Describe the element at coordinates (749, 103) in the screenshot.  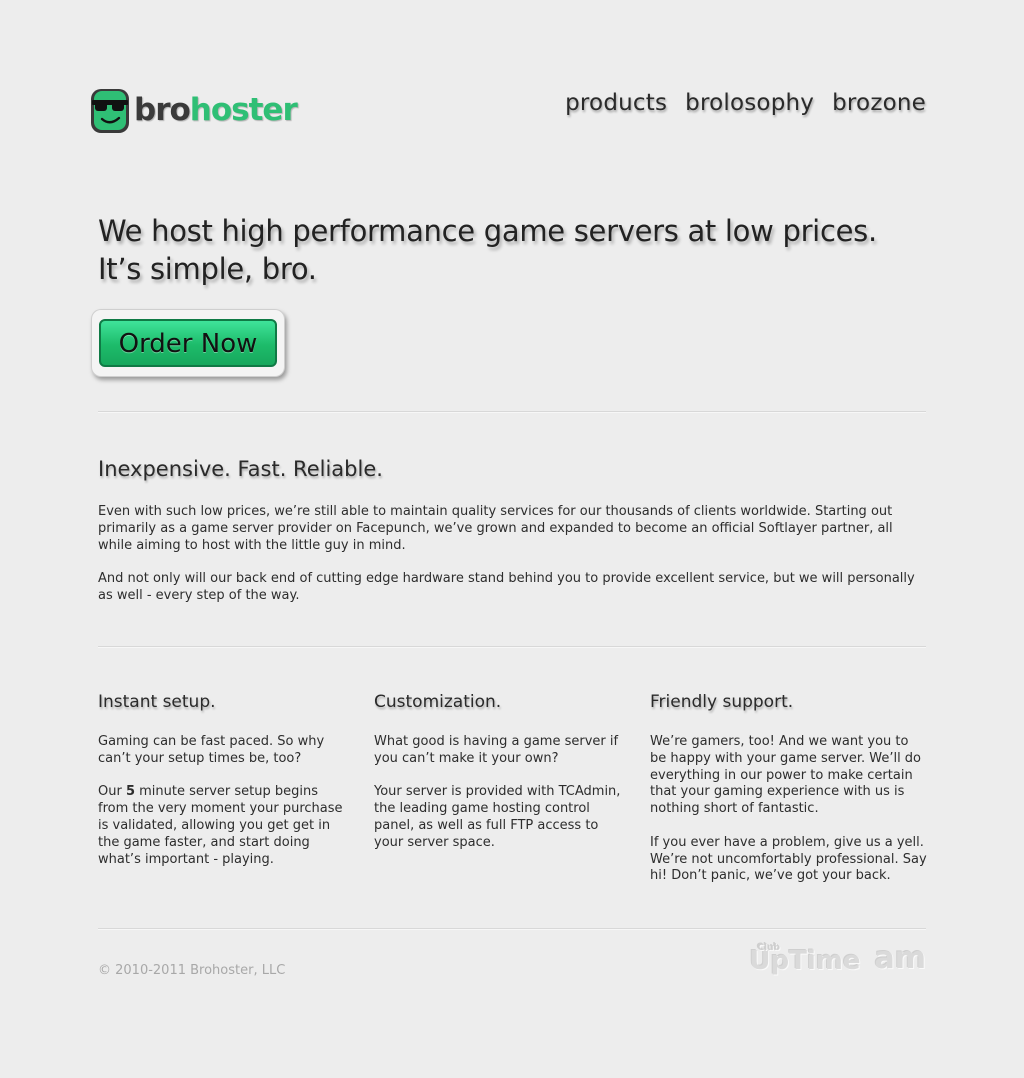
I see `nav-link-brolosophy: brolosophy` at that location.